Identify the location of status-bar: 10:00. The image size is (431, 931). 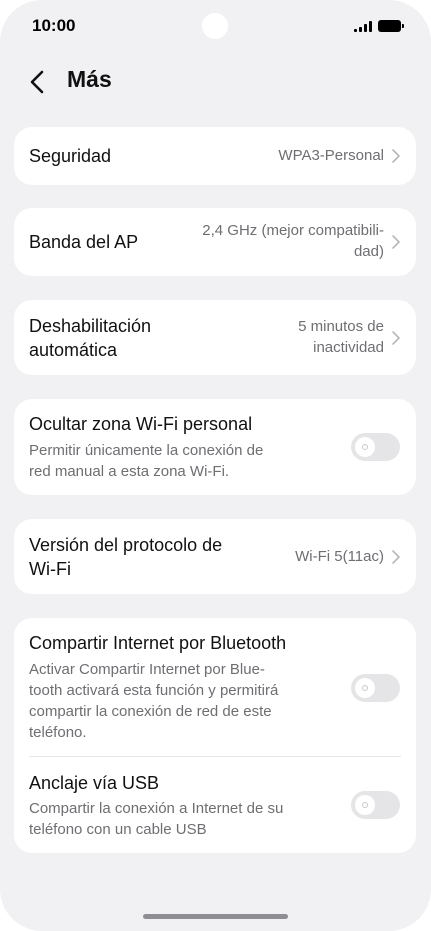
(215, 28).